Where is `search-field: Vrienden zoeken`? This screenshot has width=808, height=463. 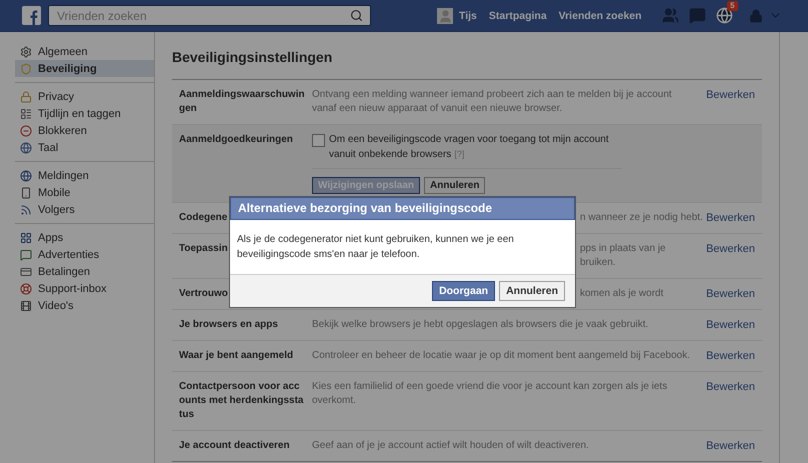
search-field: Vrienden zoeken is located at coordinates (209, 15).